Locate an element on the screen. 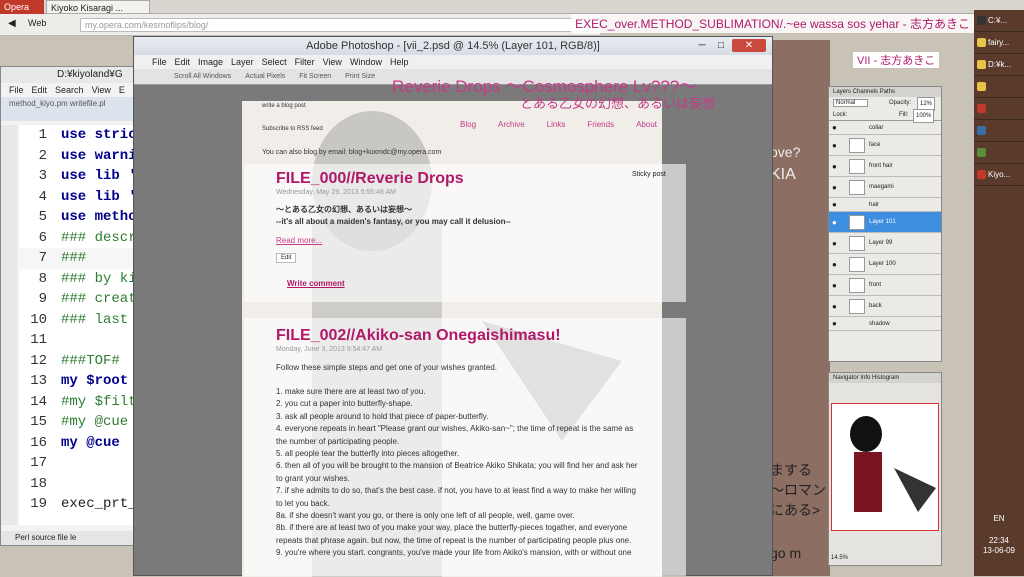 The width and height of the screenshot is (1024, 577). code-line: 6 ### descr is located at coordinates (87, 237).